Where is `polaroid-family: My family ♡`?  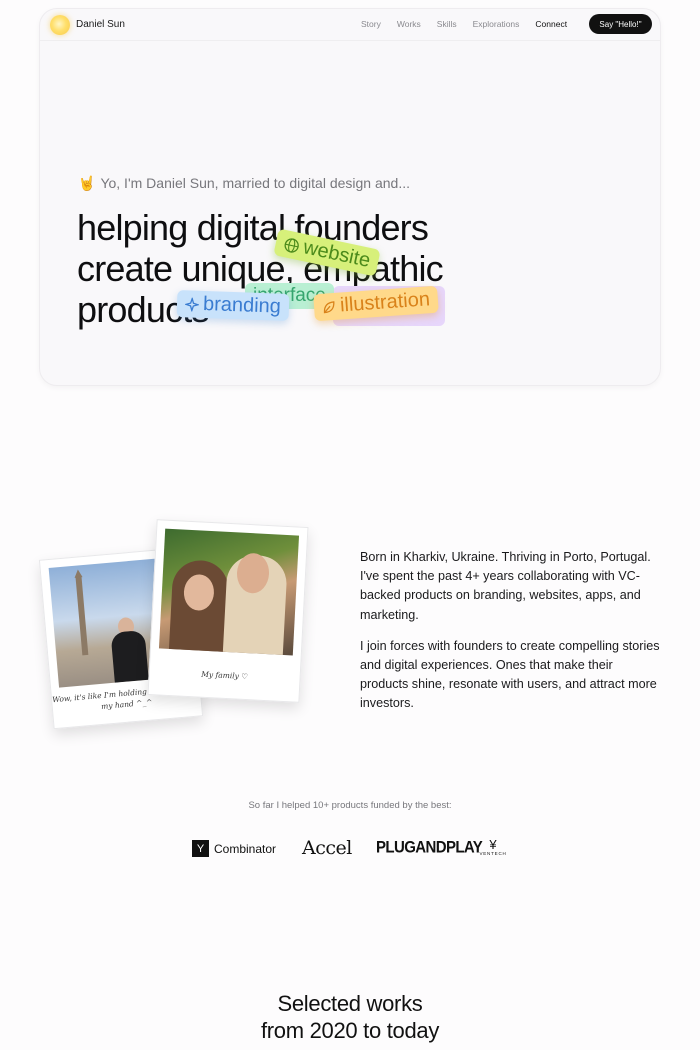
polaroid-family: My family ♡ is located at coordinates (228, 611).